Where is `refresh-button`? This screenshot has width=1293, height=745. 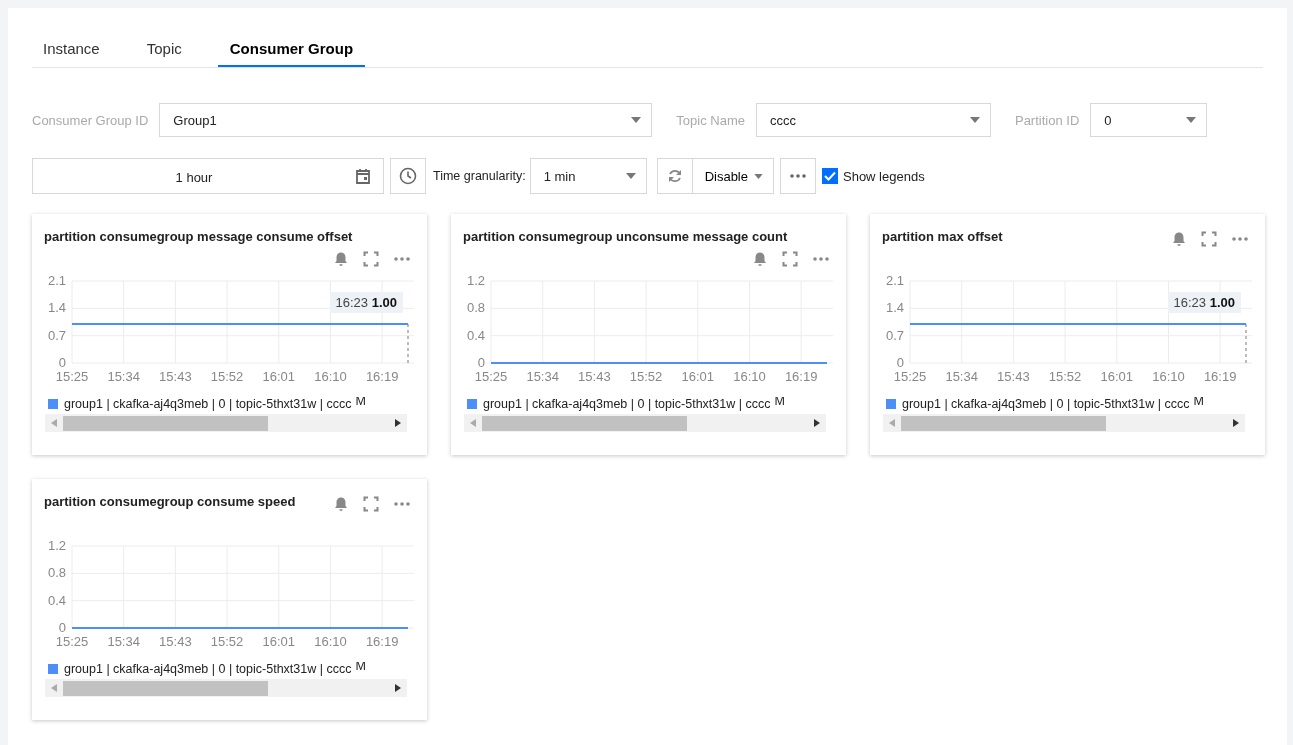 refresh-button is located at coordinates (674, 176).